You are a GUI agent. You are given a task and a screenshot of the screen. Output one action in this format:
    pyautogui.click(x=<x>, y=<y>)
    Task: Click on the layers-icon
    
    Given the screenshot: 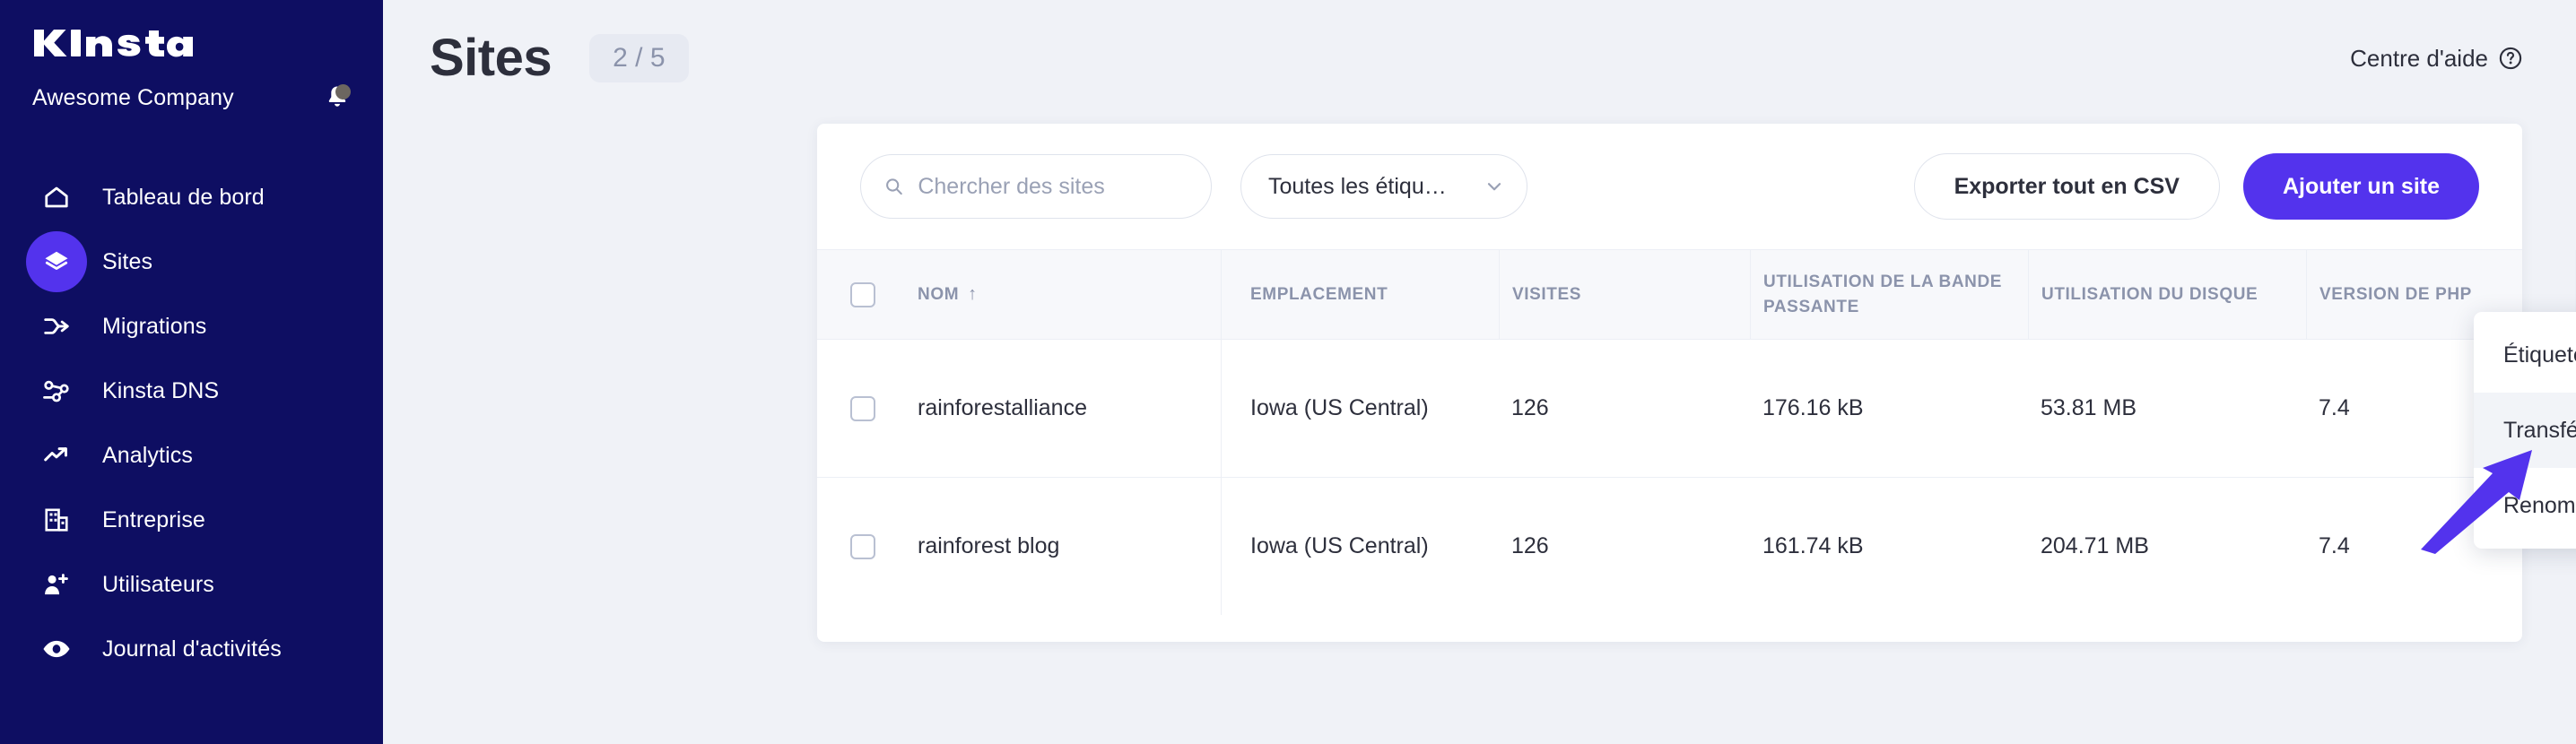 What is the action you would take?
    pyautogui.click(x=56, y=261)
    